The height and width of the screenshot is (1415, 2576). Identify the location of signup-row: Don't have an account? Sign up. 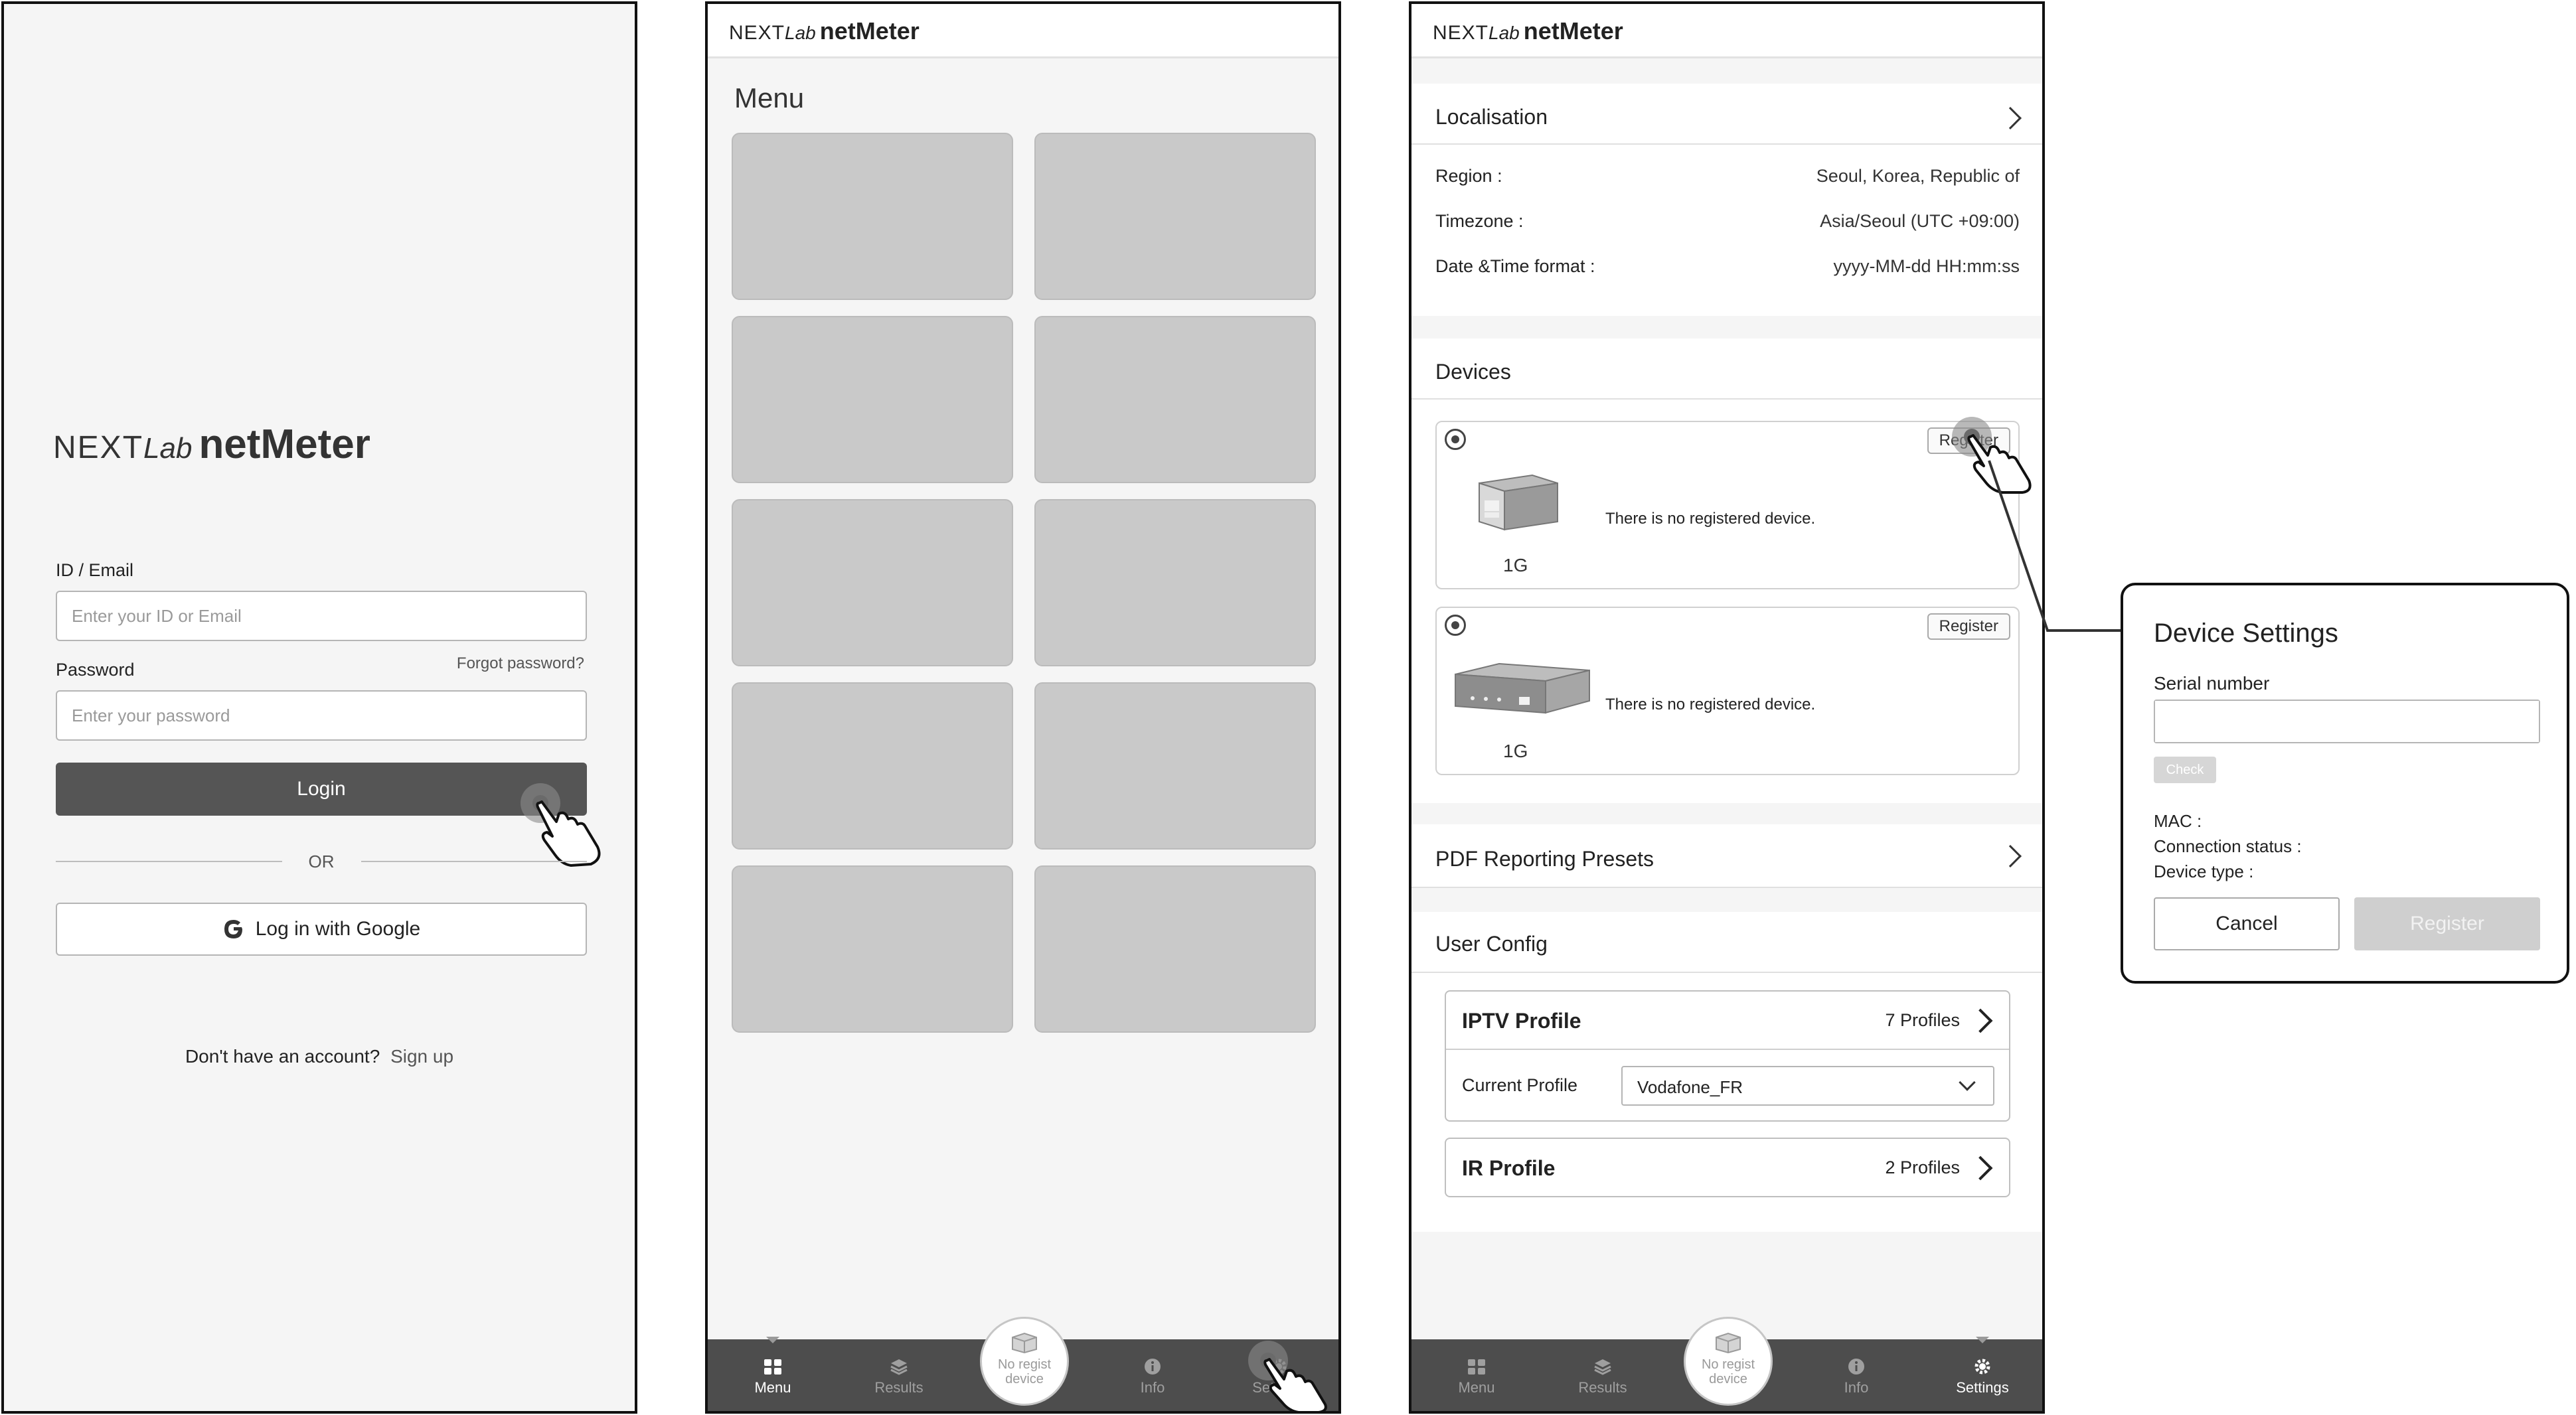
(319, 1056).